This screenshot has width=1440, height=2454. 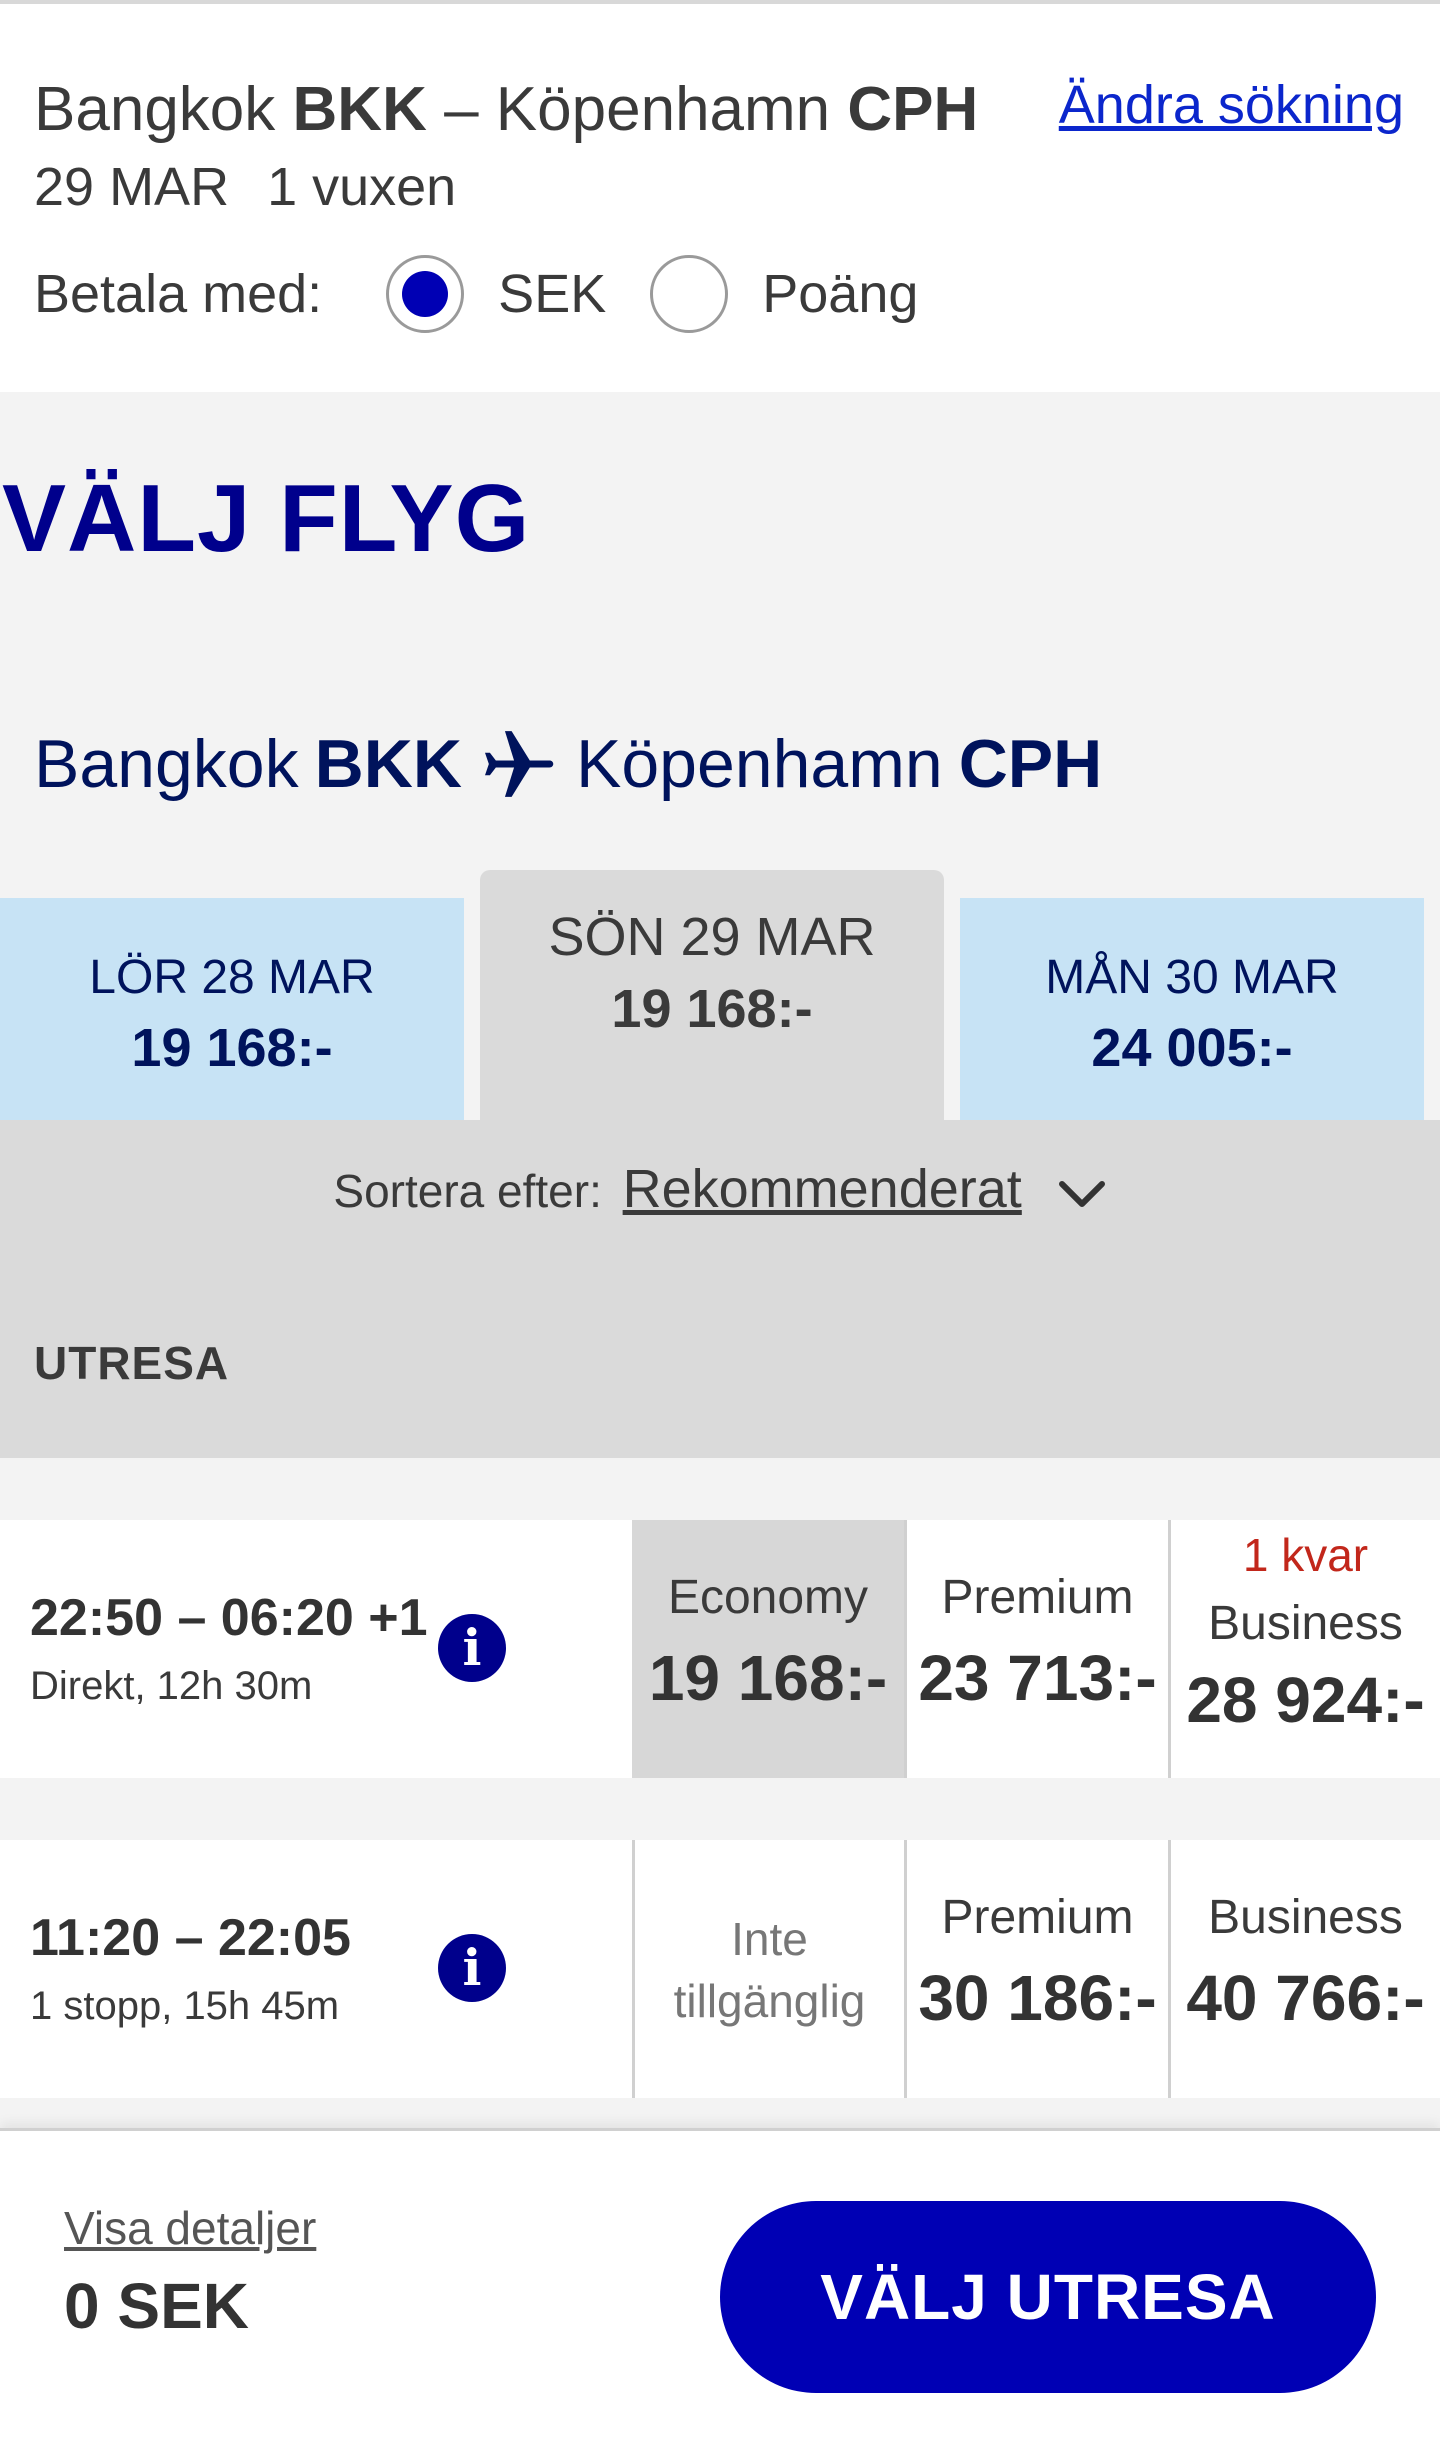 What do you see at coordinates (568, 764) in the screenshot?
I see `route-heading: Bangkok BKK Köpenhamn CPH` at bounding box center [568, 764].